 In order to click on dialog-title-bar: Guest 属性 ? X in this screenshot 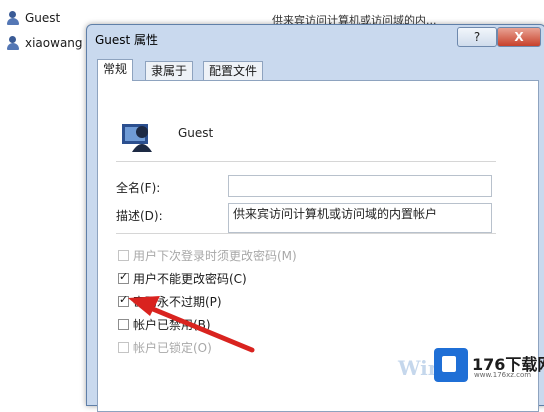, I will do `click(315, 39)`.